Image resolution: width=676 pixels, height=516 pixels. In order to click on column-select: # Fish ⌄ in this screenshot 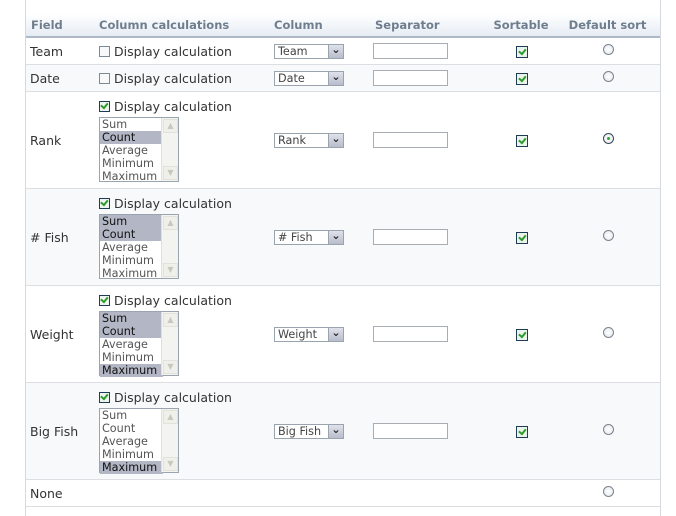, I will do `click(309, 237)`.